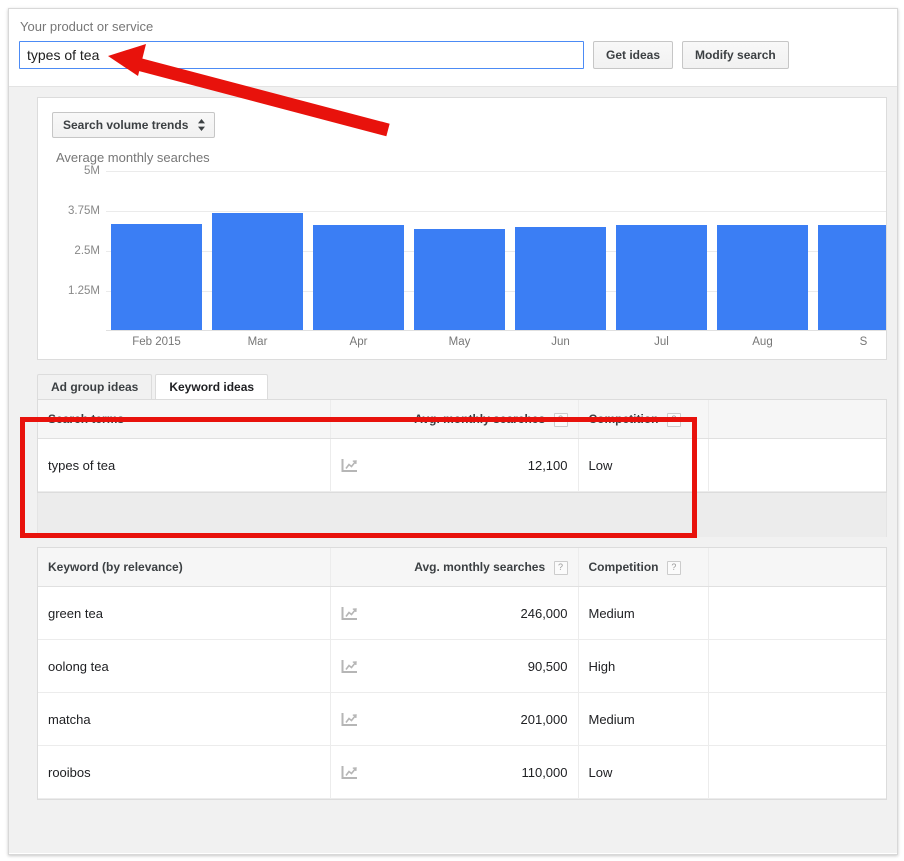 The height and width of the screenshot is (861, 904). I want to click on cell-competition: Medium, so click(643, 613).